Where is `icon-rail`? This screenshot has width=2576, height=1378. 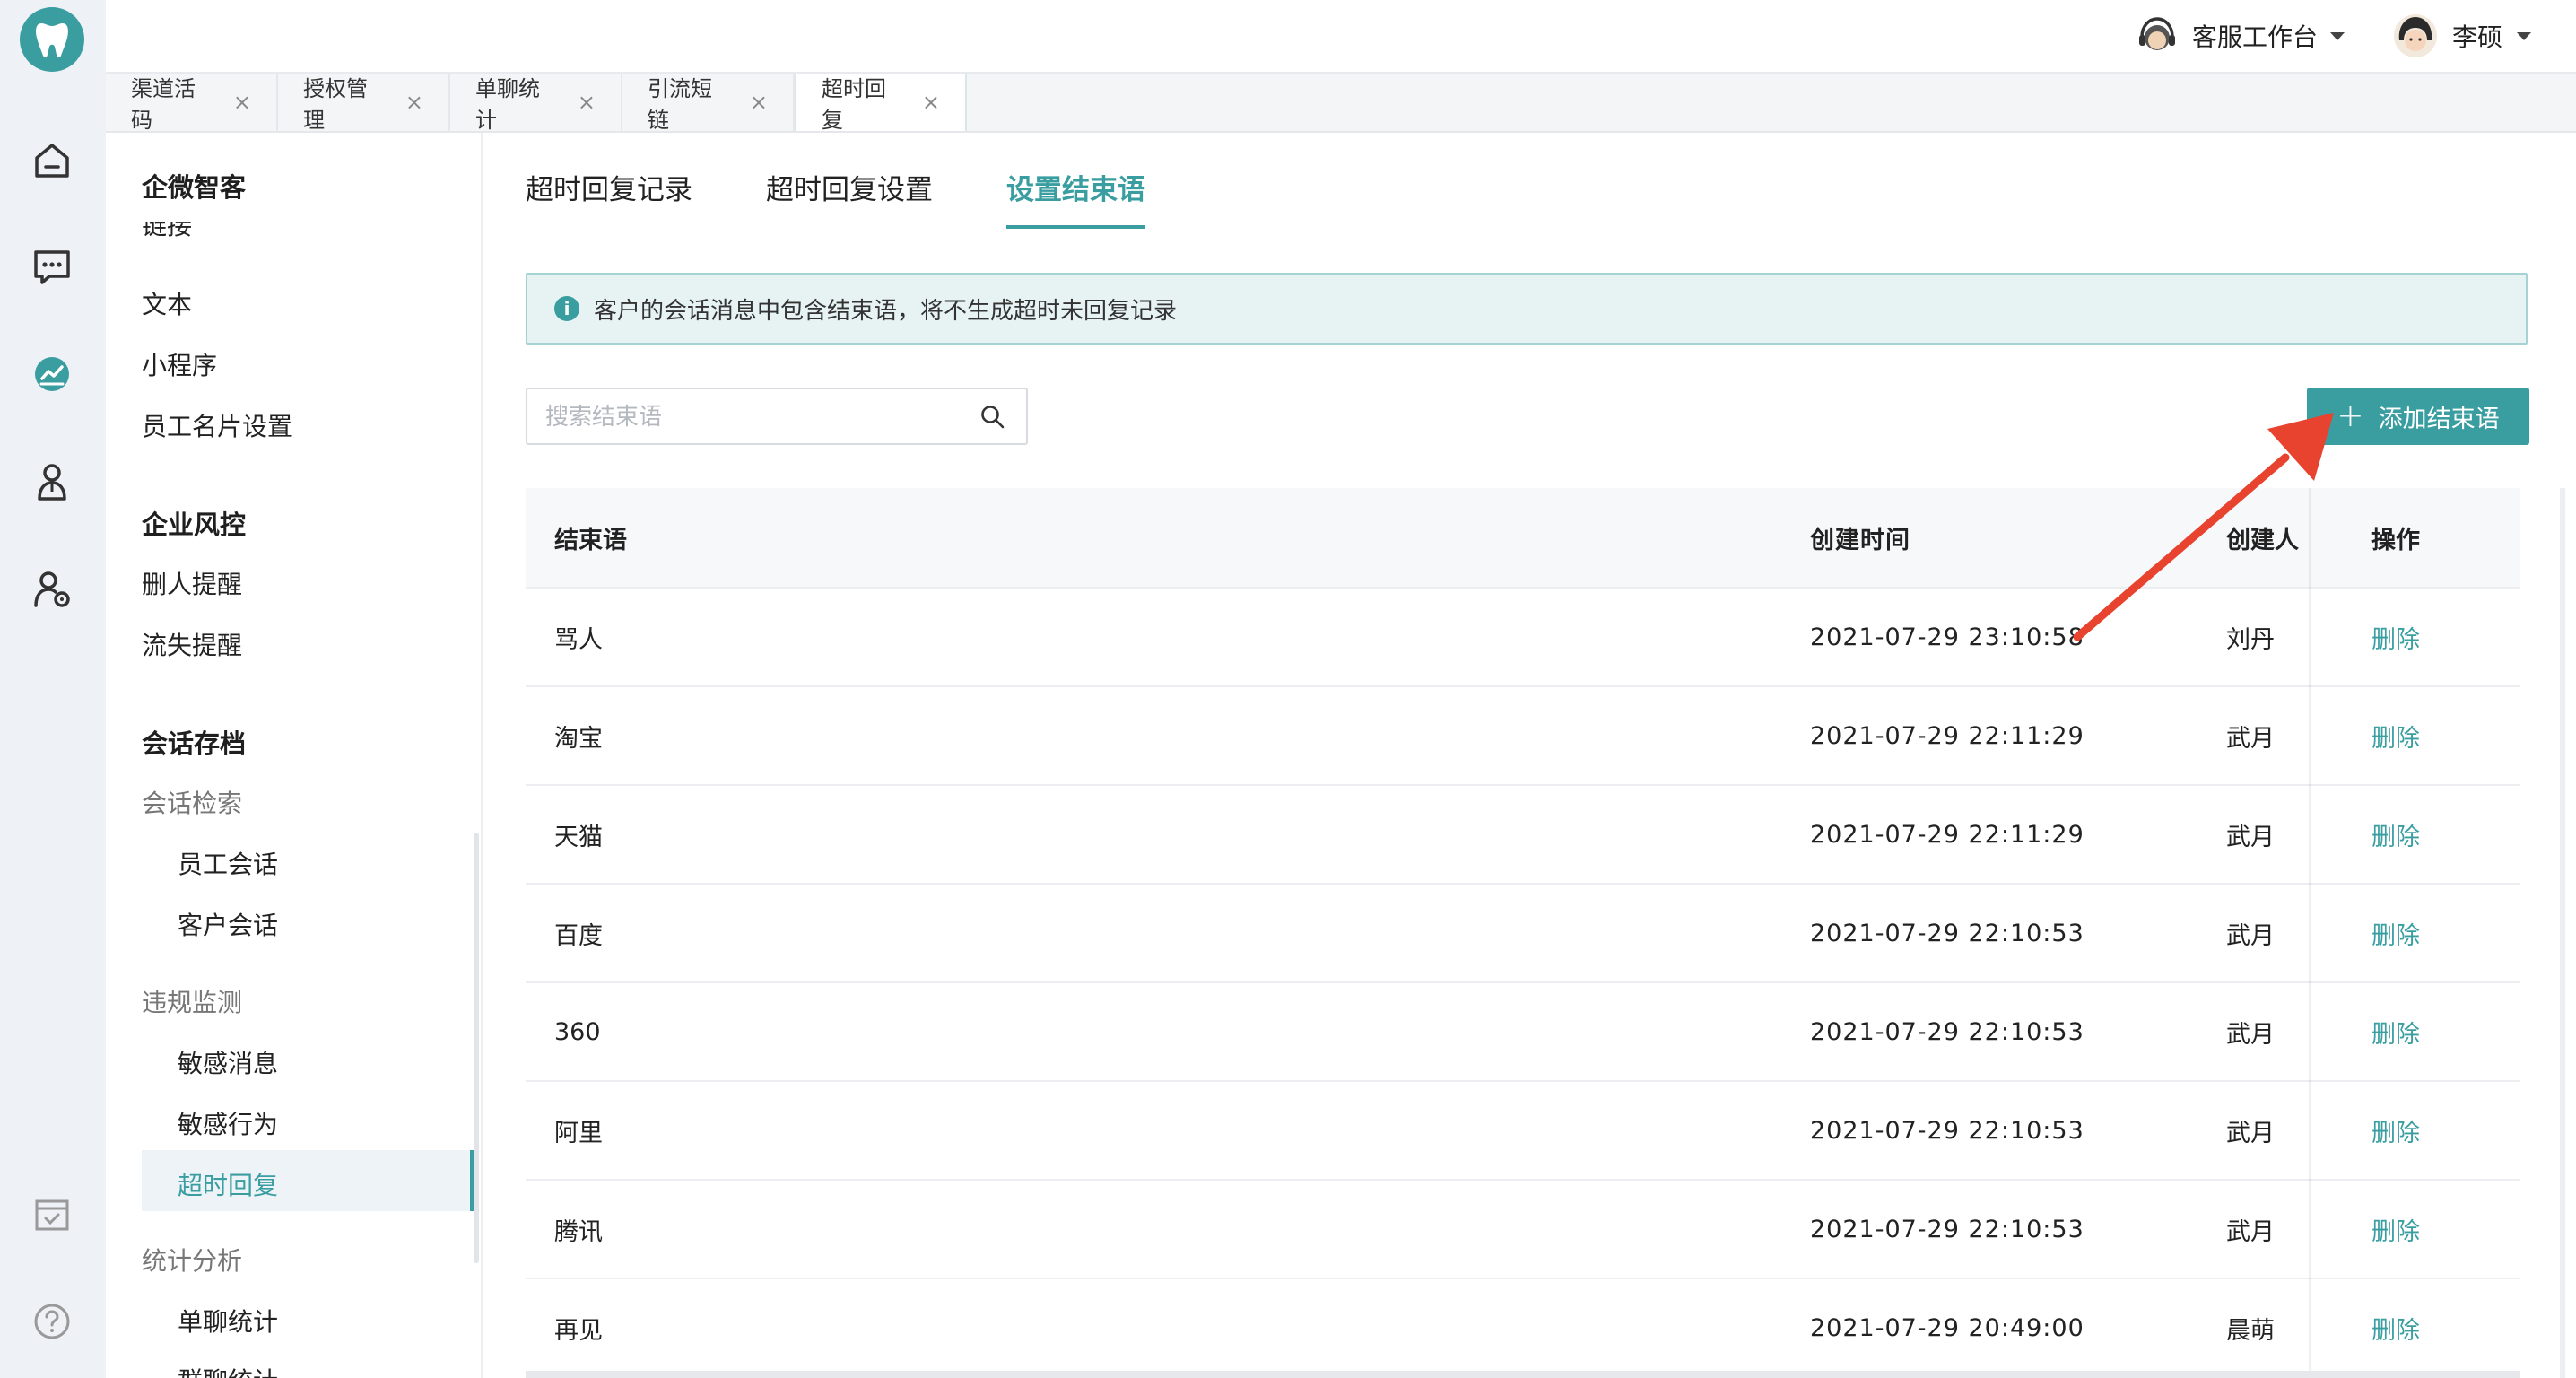 icon-rail is located at coordinates (53, 689).